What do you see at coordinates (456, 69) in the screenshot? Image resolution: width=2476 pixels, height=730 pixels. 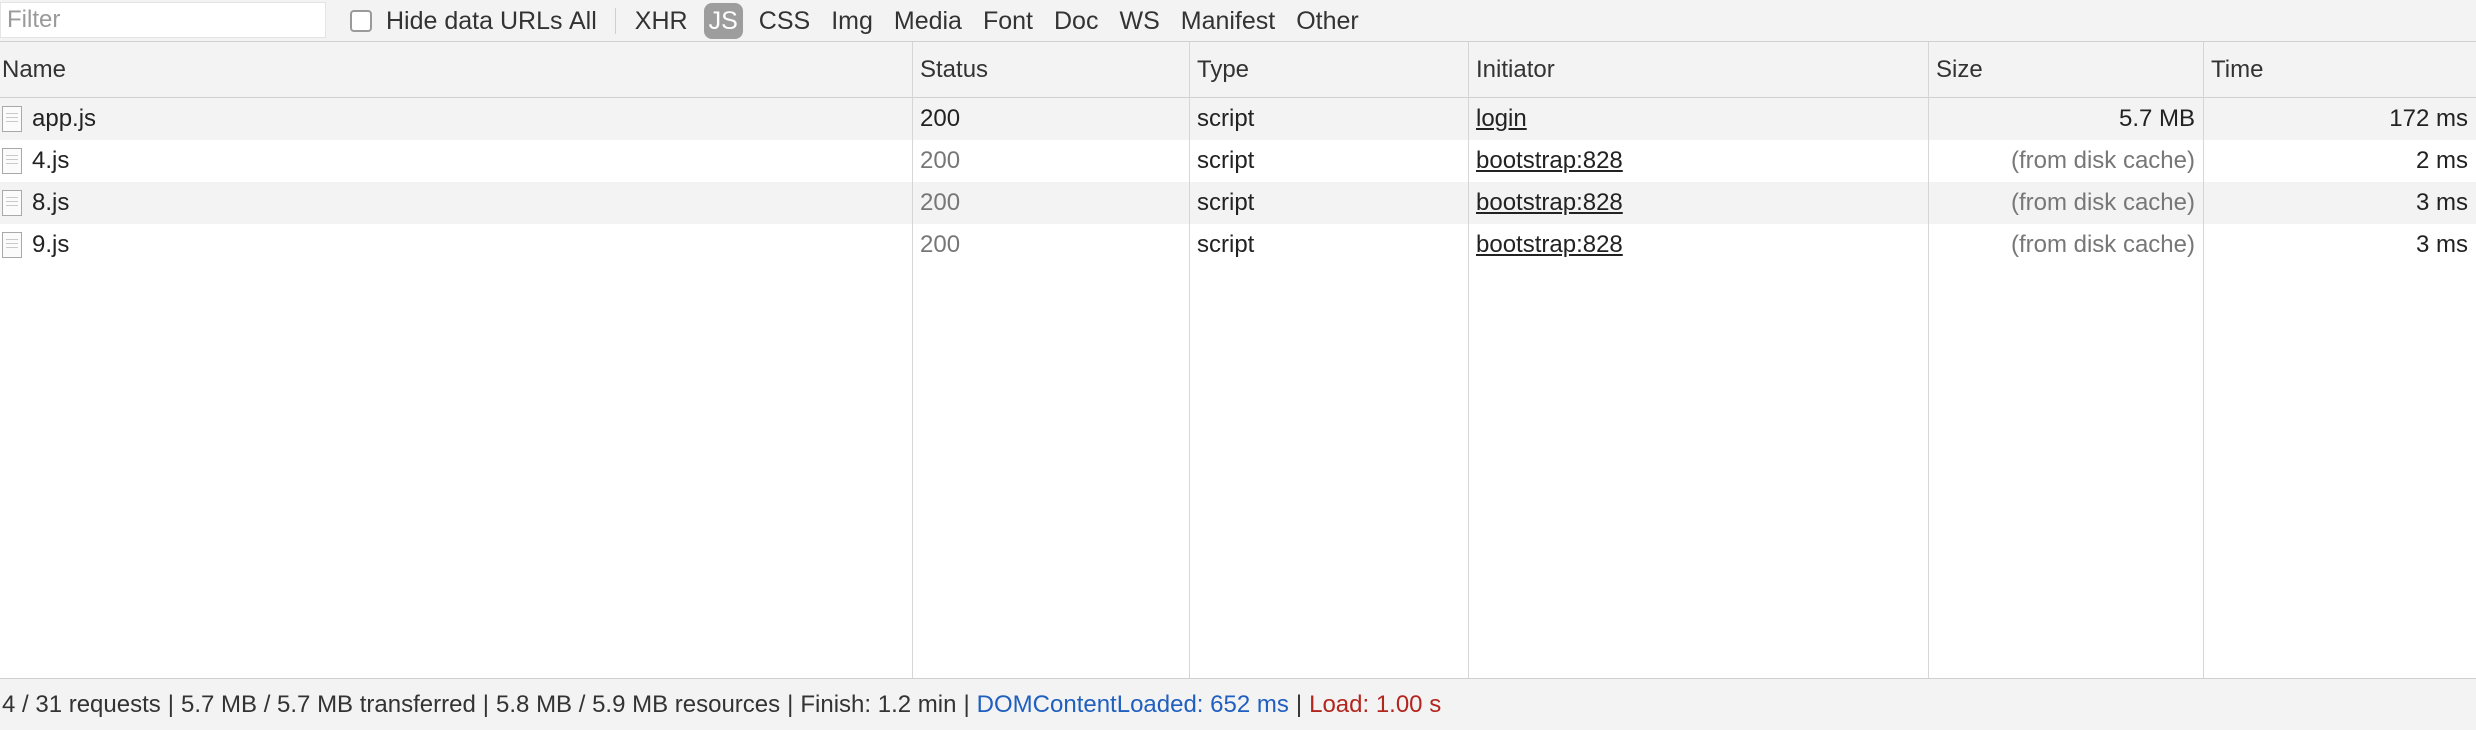 I see `column-header-name: Name` at bounding box center [456, 69].